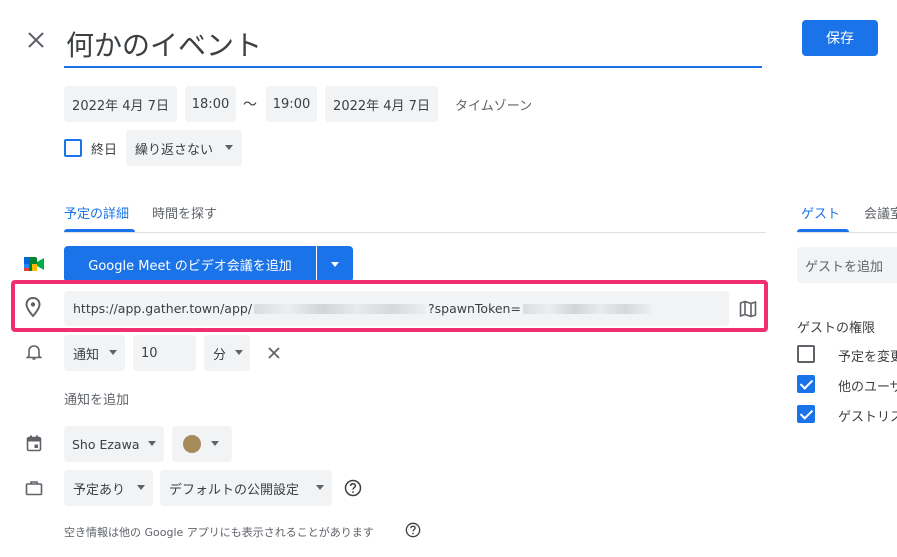 The image size is (897, 557). What do you see at coordinates (806, 384) in the screenshot?
I see `permission-invite-checkbox` at bounding box center [806, 384].